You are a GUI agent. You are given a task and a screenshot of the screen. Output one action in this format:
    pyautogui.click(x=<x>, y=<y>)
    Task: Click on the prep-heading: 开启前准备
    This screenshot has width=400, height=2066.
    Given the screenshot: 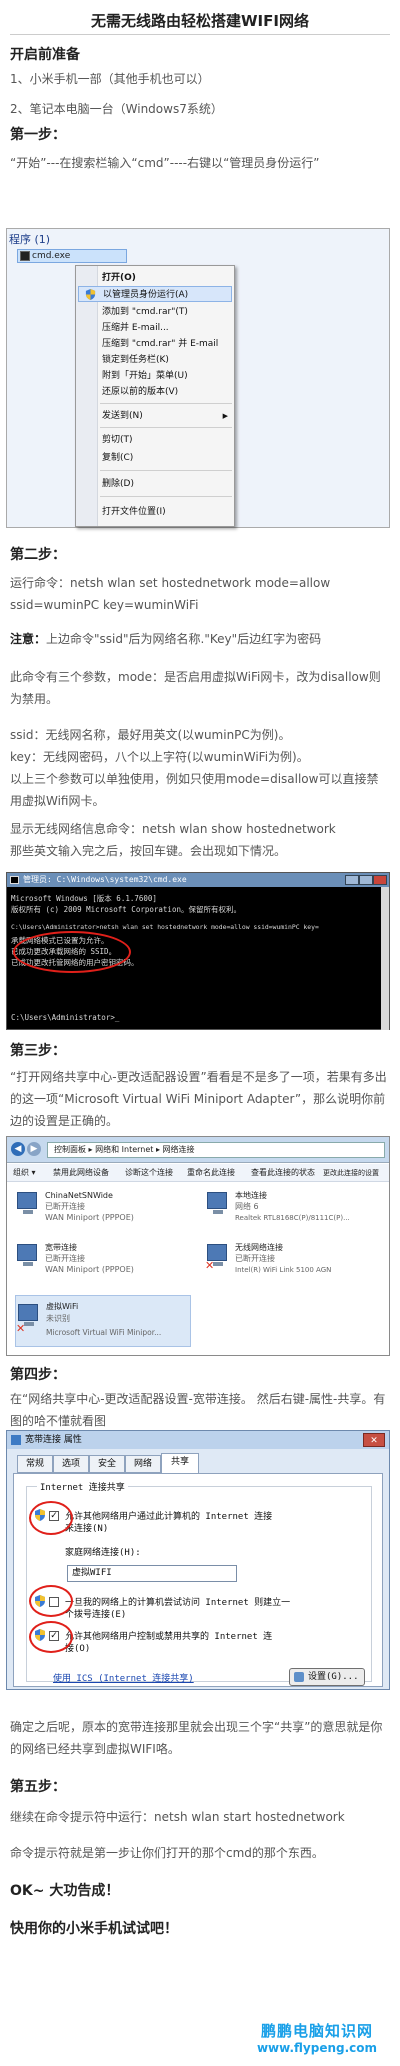 What is the action you would take?
    pyautogui.click(x=45, y=55)
    